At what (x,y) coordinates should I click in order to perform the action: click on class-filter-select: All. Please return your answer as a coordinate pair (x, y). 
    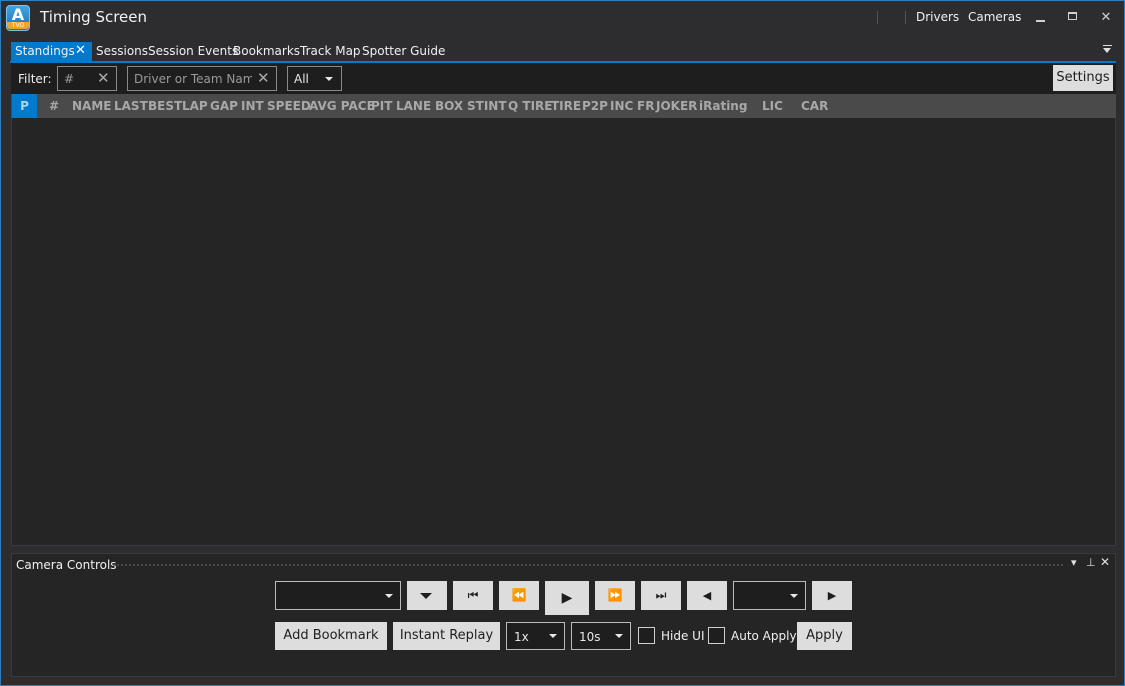
    Looking at the image, I should click on (314, 78).